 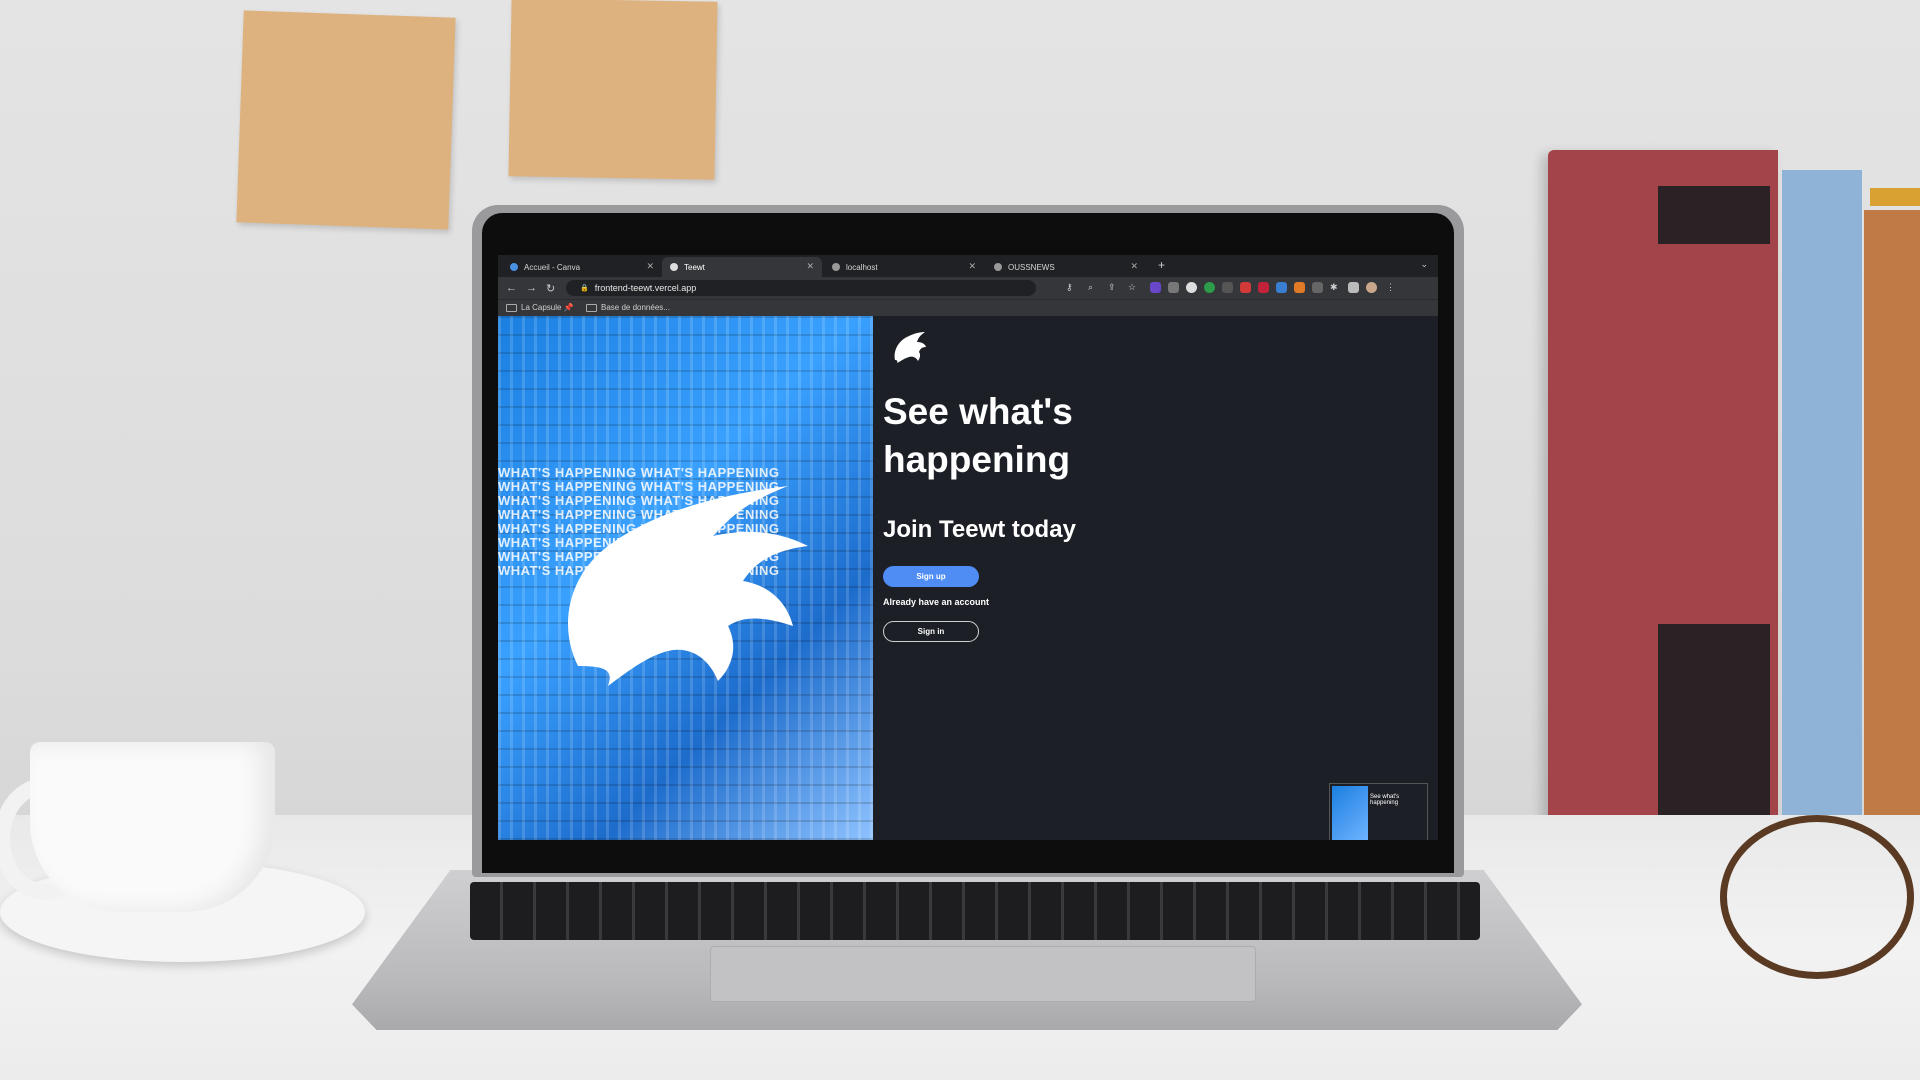 I want to click on touchpad, so click(x=983, y=974).